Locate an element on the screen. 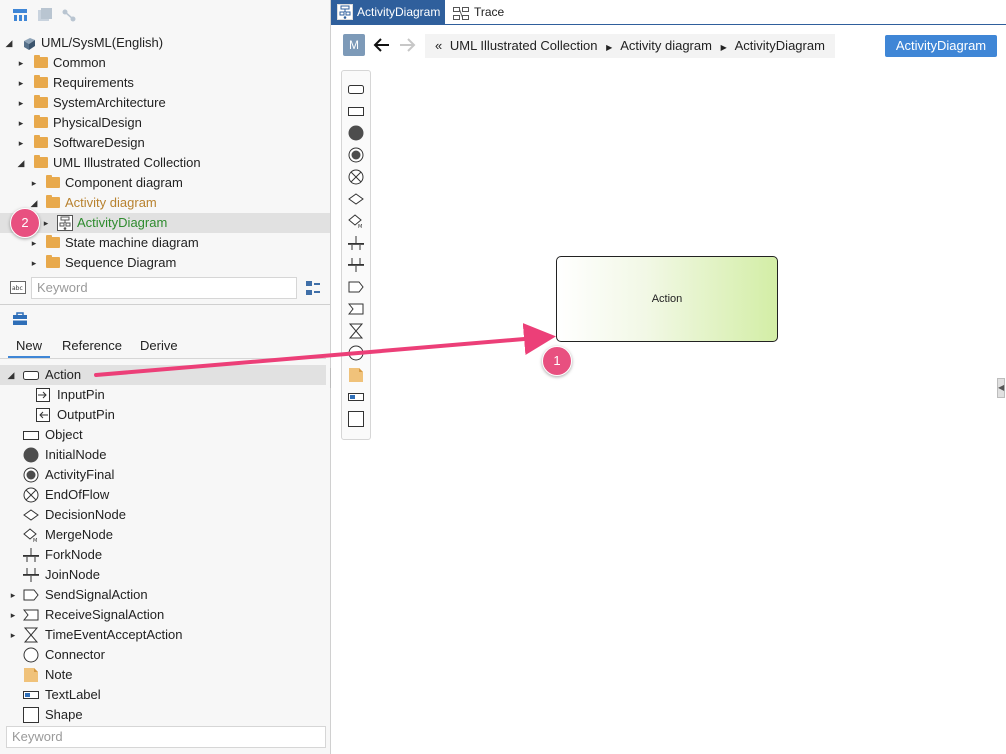 This screenshot has width=1006, height=754. callout-badge-1: 1 is located at coordinates (557, 361).